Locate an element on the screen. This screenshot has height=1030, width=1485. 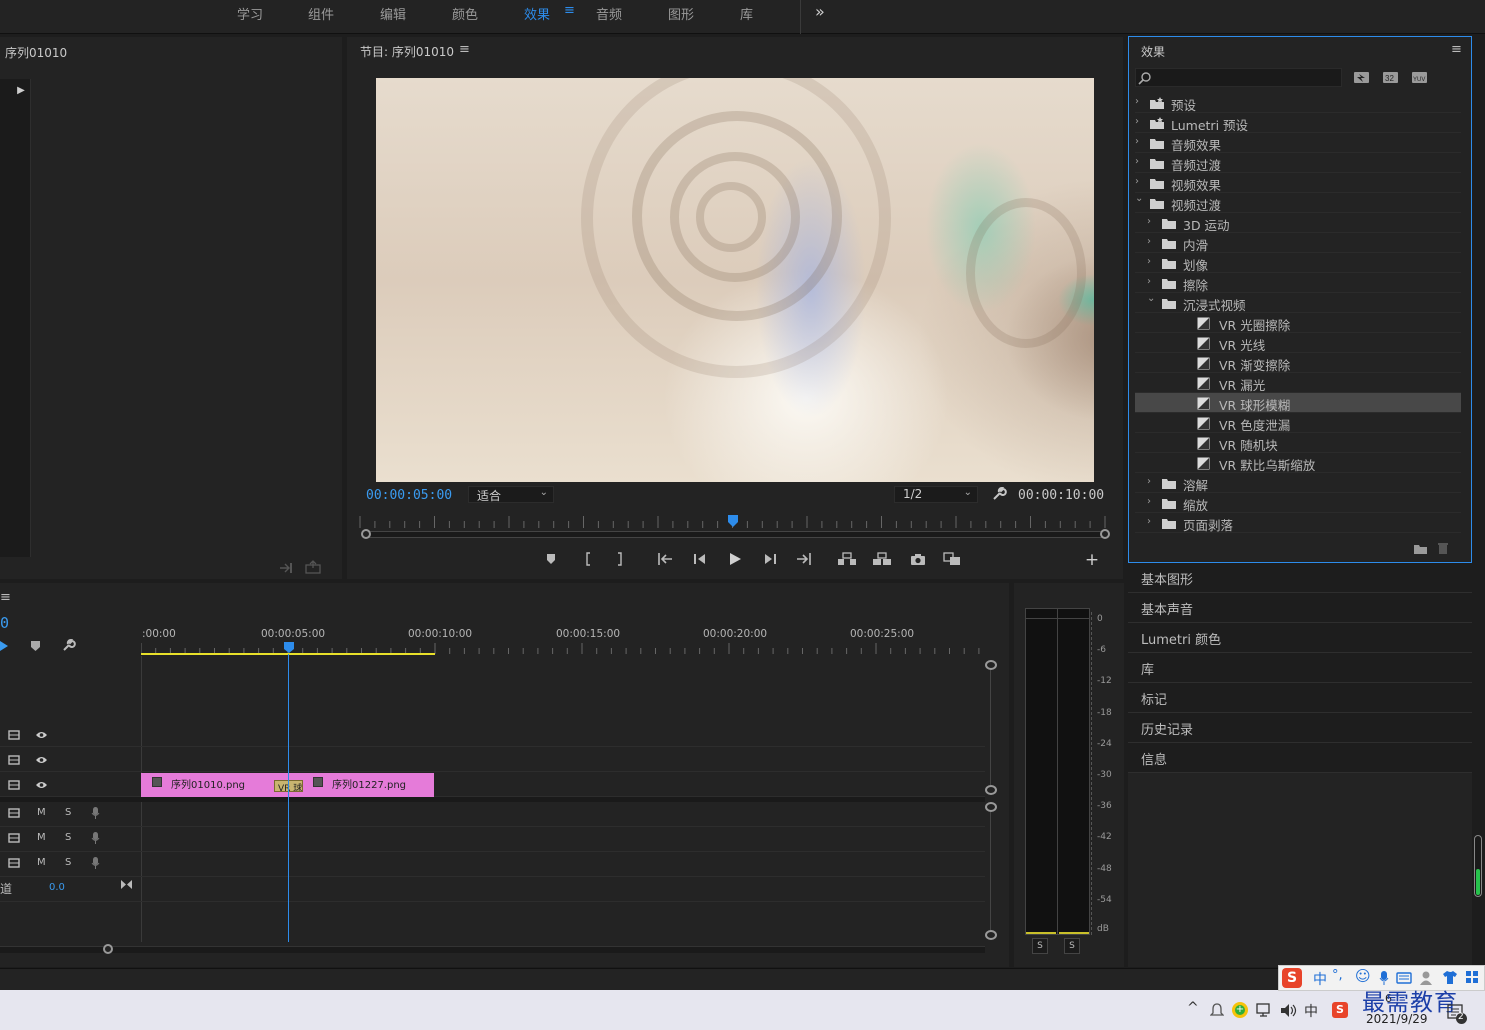
master-volume-value: 0.0 is located at coordinates (57, 887).